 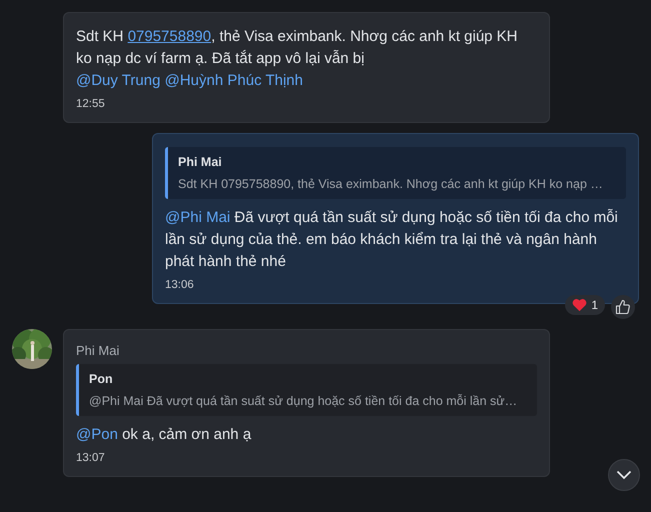 What do you see at coordinates (91, 104) in the screenshot?
I see `message-time: 12:55` at bounding box center [91, 104].